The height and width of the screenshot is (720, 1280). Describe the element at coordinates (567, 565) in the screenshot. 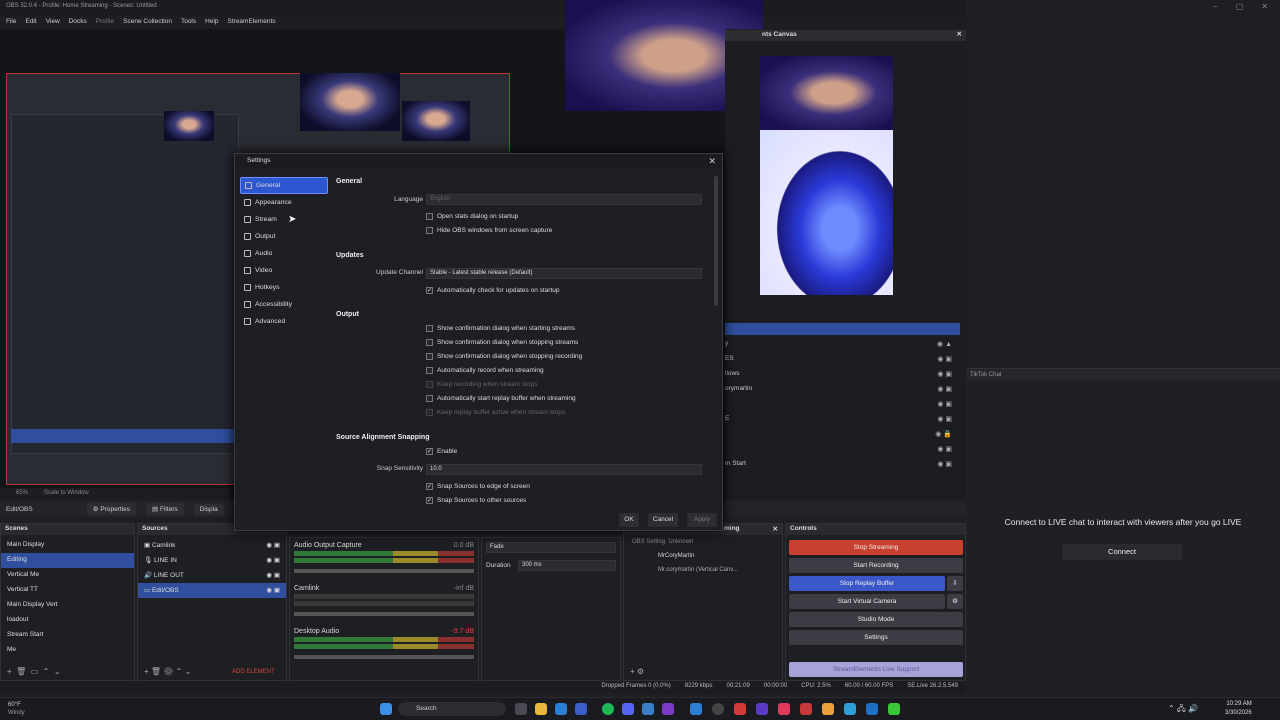

I see `duration-input: 300 ms` at that location.